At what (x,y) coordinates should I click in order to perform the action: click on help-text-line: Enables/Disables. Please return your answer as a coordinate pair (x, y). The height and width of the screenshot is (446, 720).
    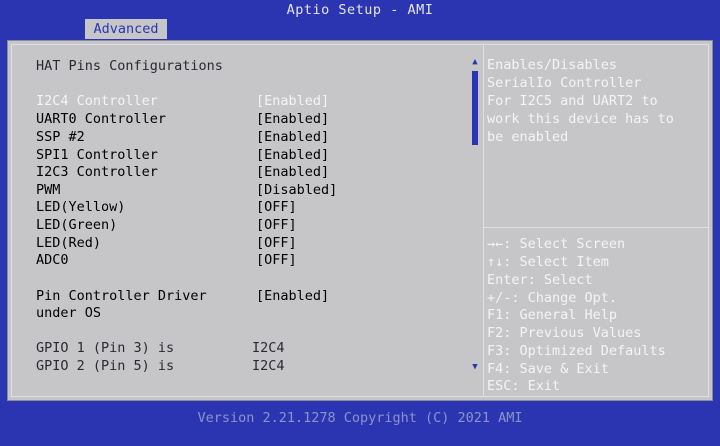
    Looking at the image, I should click on (552, 65).